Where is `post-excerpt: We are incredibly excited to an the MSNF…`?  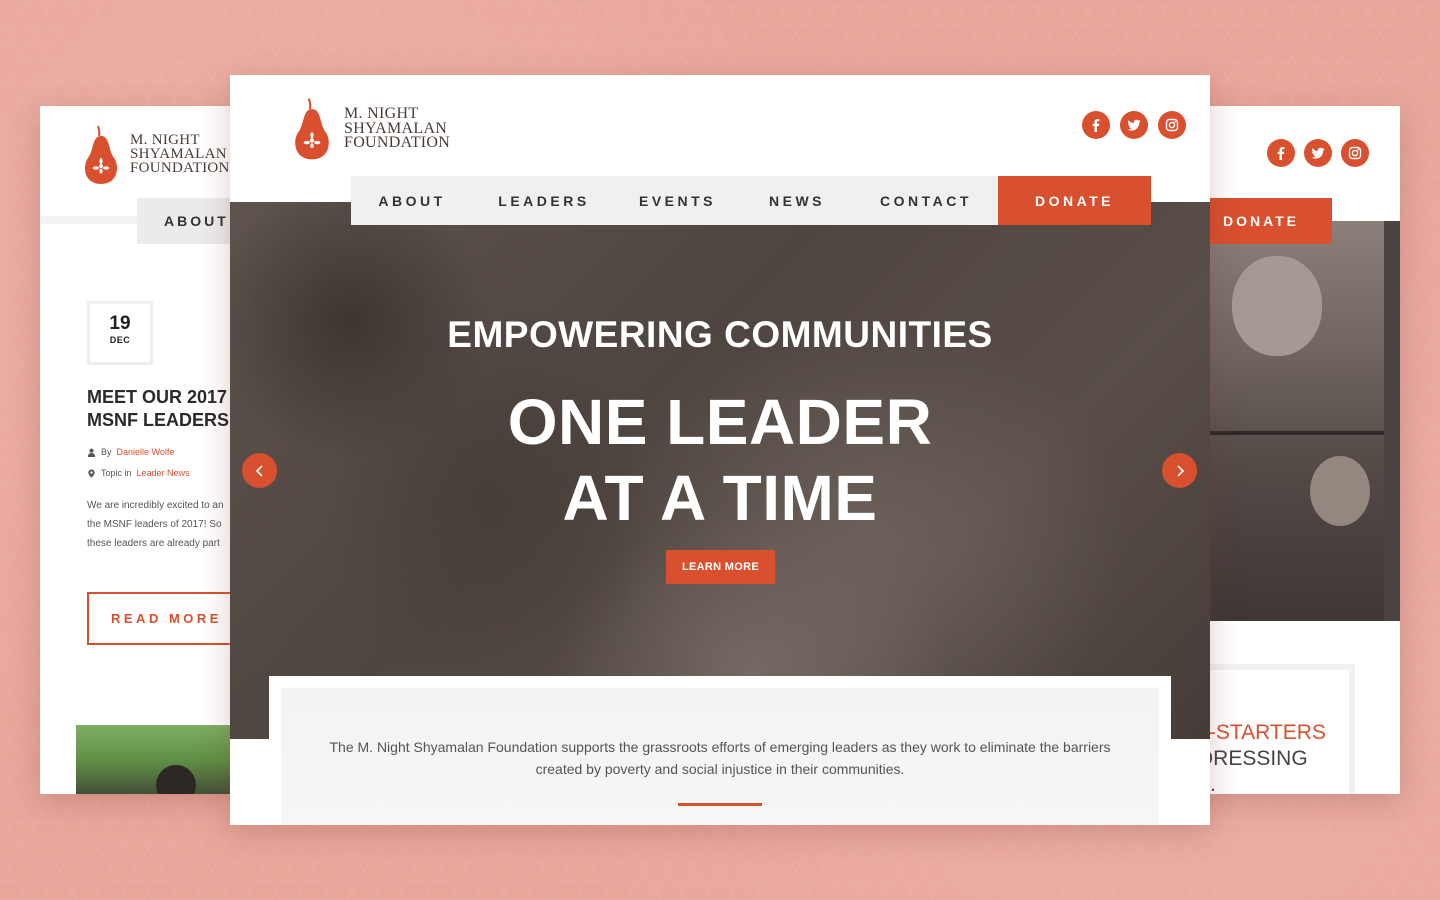
post-excerpt: We are incredibly excited to an the MSNF… is located at coordinates (155, 524).